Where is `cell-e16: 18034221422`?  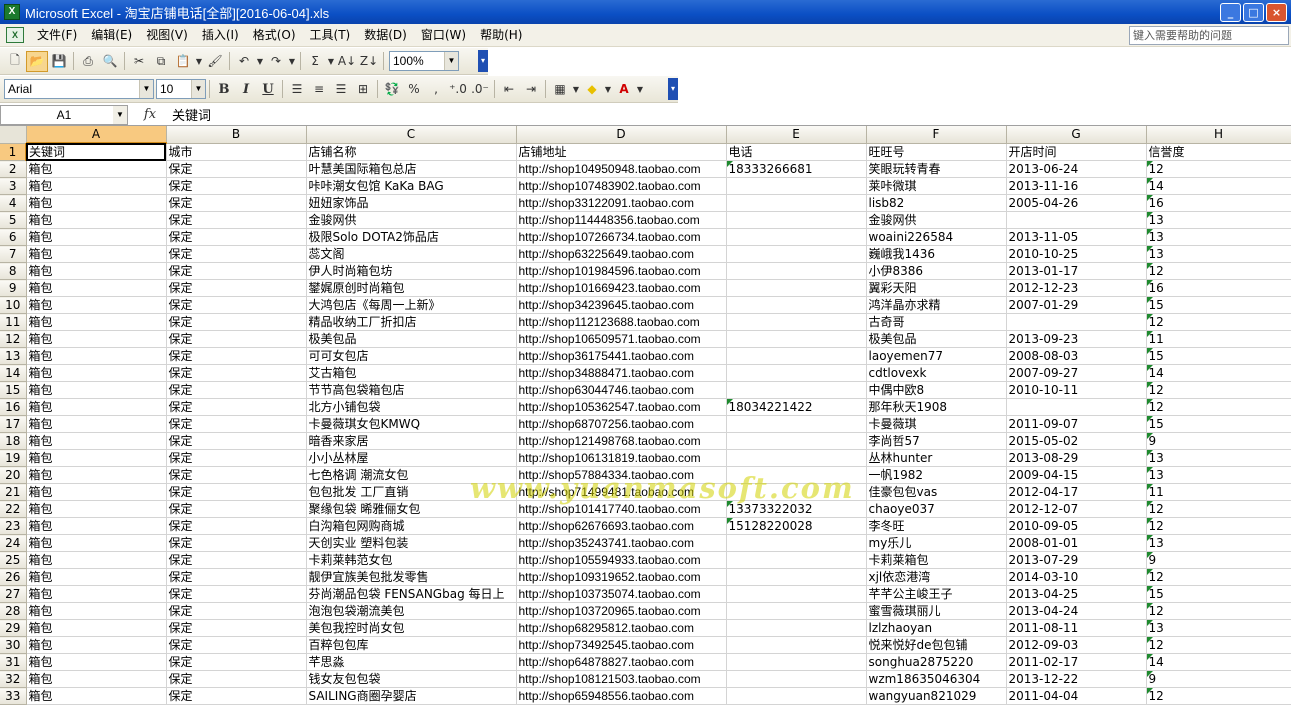
cell-e16: 18034221422 is located at coordinates (796, 407).